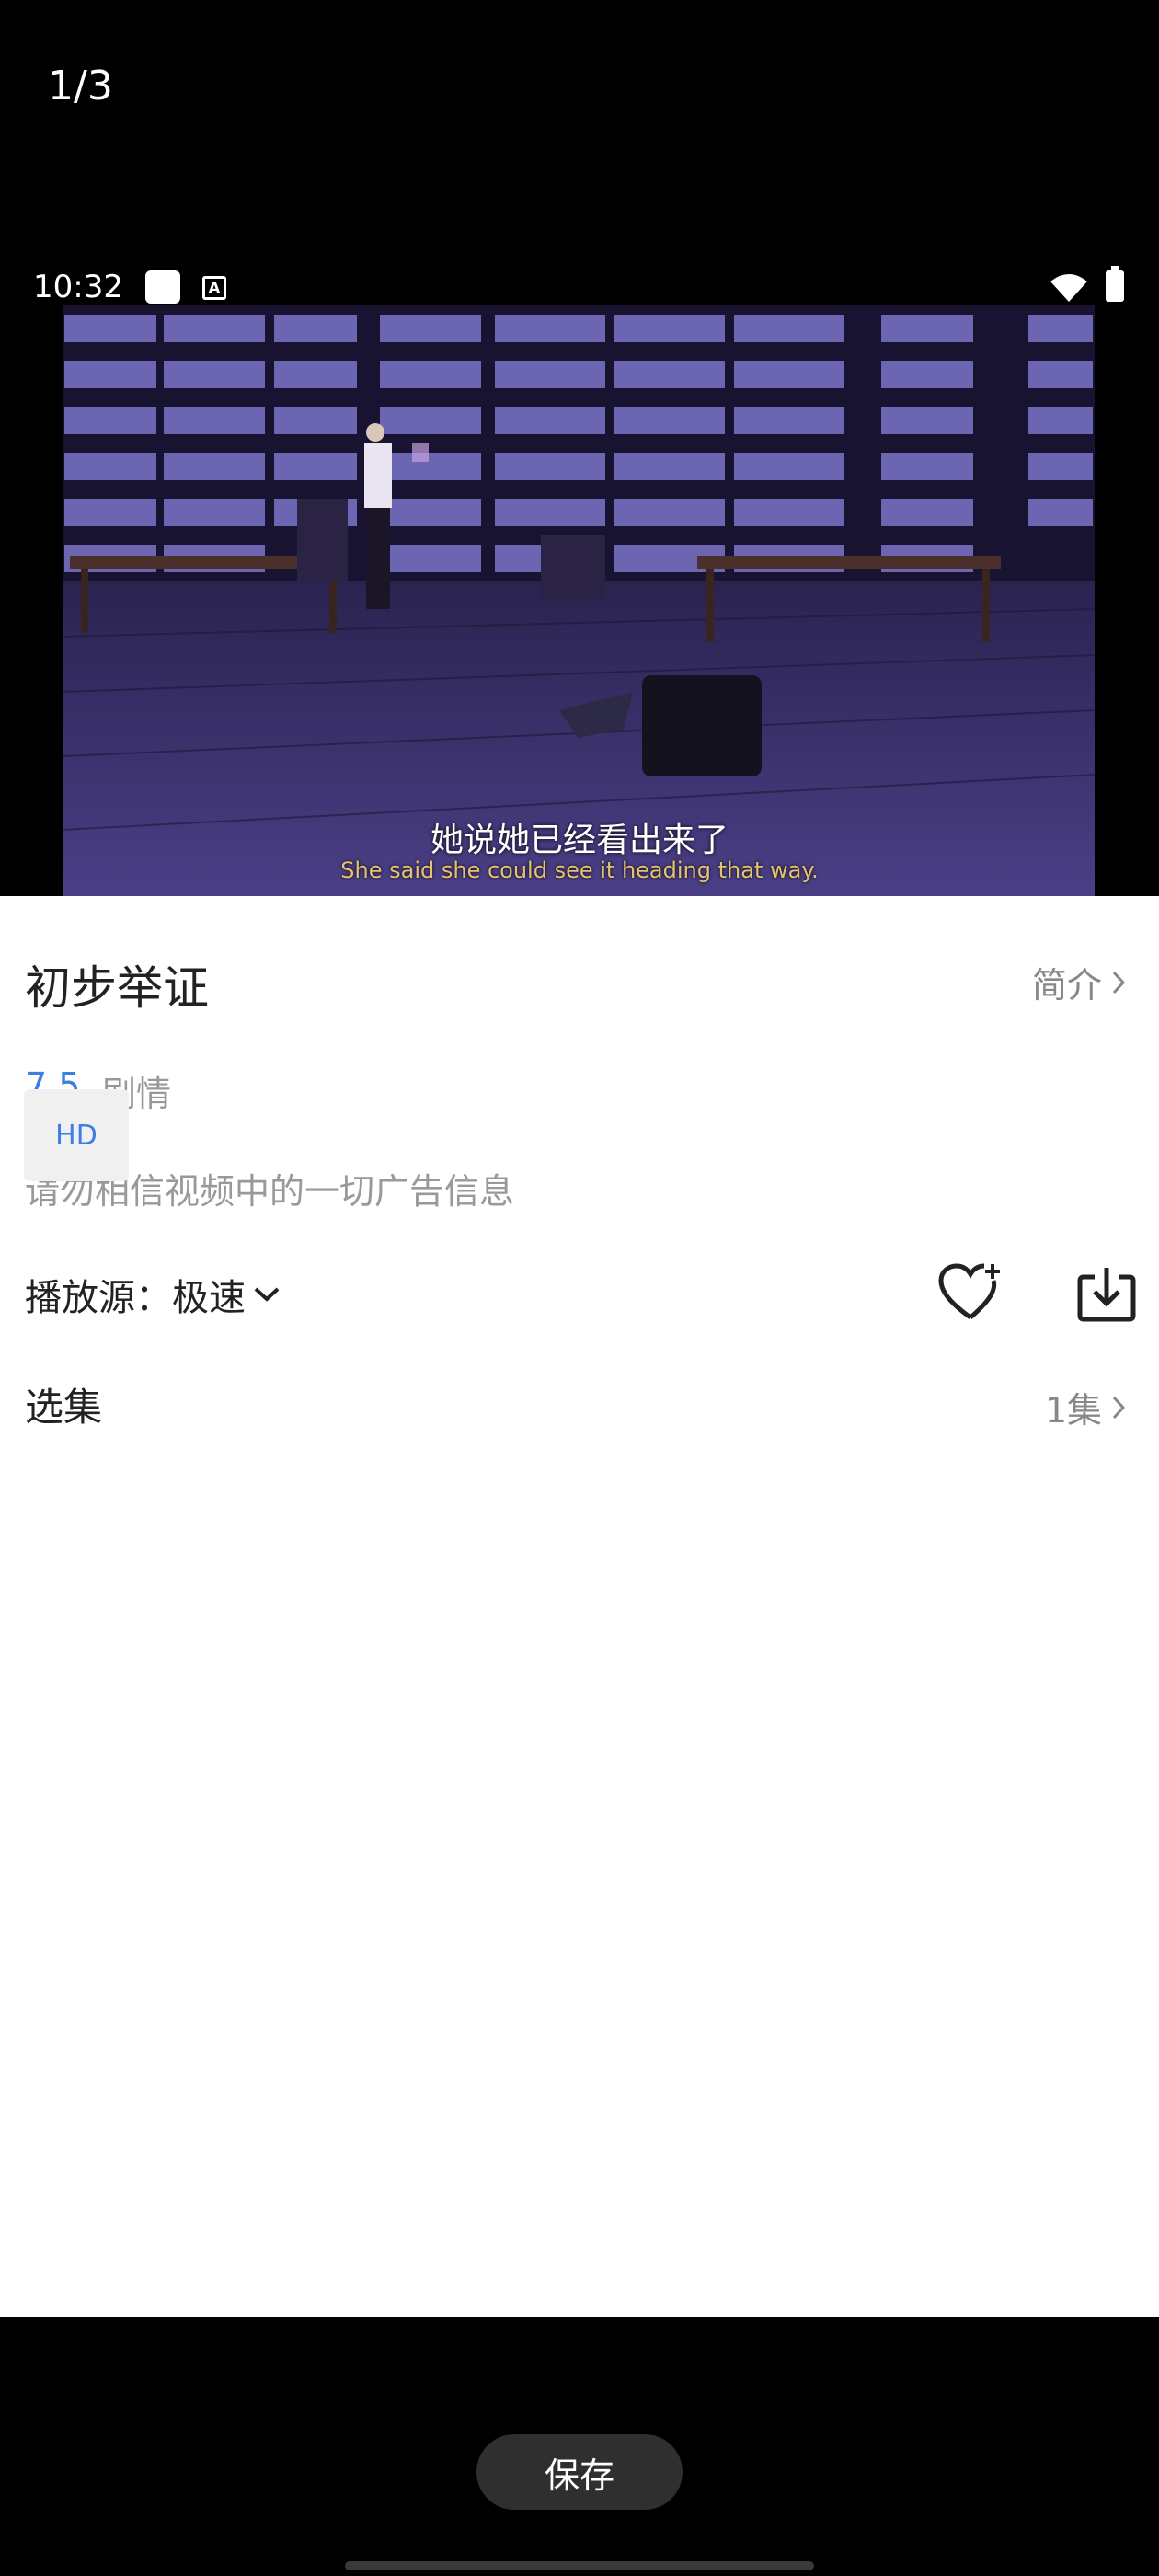 The width and height of the screenshot is (1159, 2576). Describe the element at coordinates (1073, 1410) in the screenshot. I see `episode-count: 1集` at that location.